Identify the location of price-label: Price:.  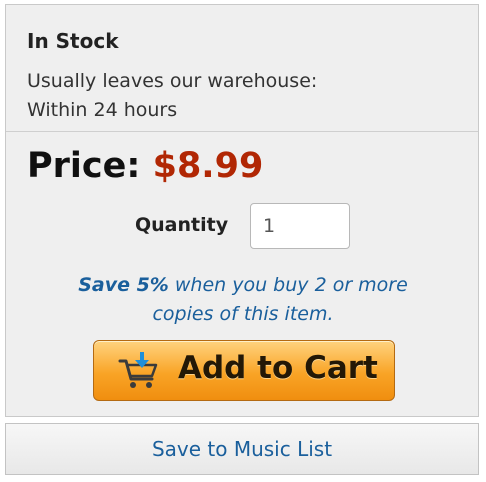
(84, 166).